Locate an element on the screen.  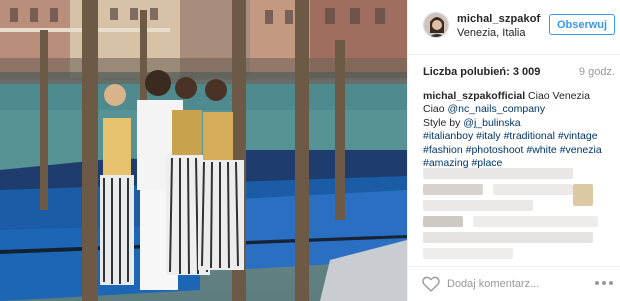
location-link: Venezia, Italia is located at coordinates (491, 33).